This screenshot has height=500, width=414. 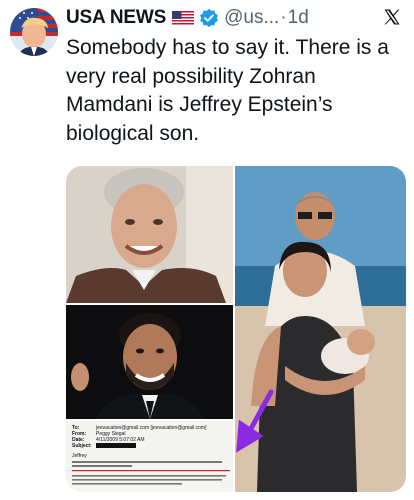 I want to click on doc-date-value: 4/11/2009 5:07:02 AM, so click(x=120, y=440).